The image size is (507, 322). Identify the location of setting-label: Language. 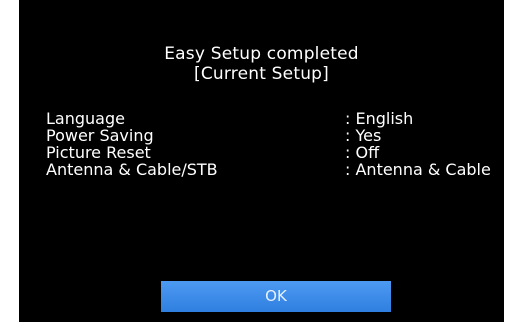
(85, 118).